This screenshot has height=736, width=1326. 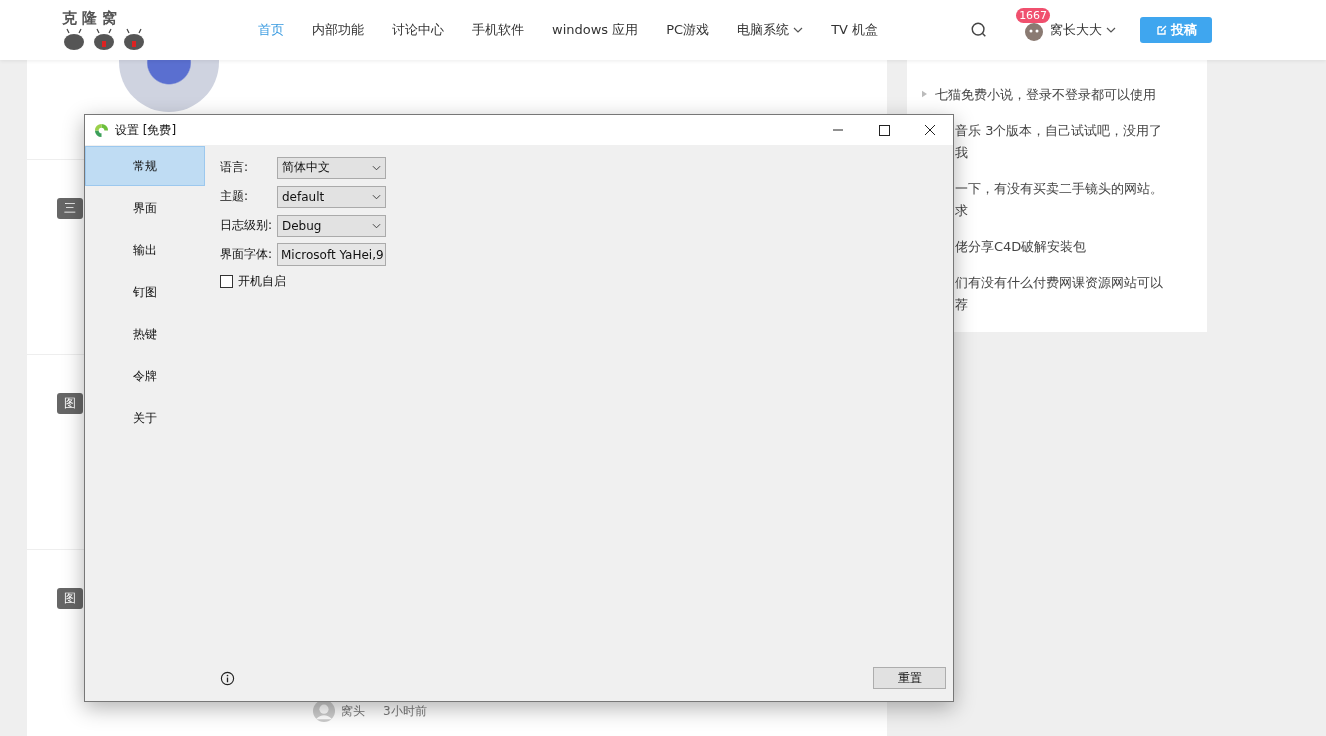 What do you see at coordinates (331, 167) in the screenshot?
I see `dropdown: 简体中文` at bounding box center [331, 167].